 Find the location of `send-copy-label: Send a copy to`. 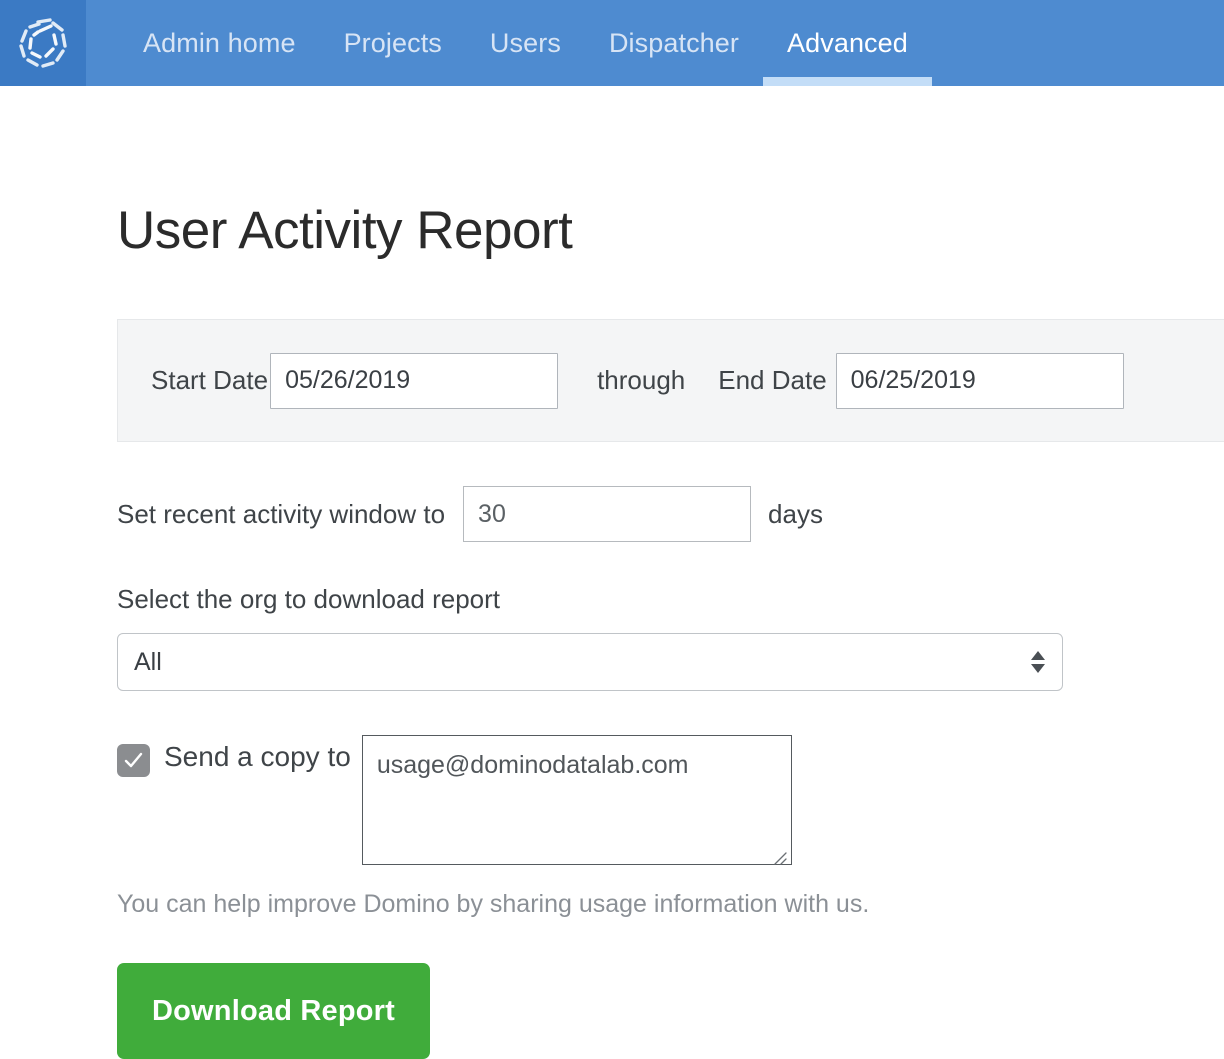

send-copy-label: Send a copy to is located at coordinates (257, 756).